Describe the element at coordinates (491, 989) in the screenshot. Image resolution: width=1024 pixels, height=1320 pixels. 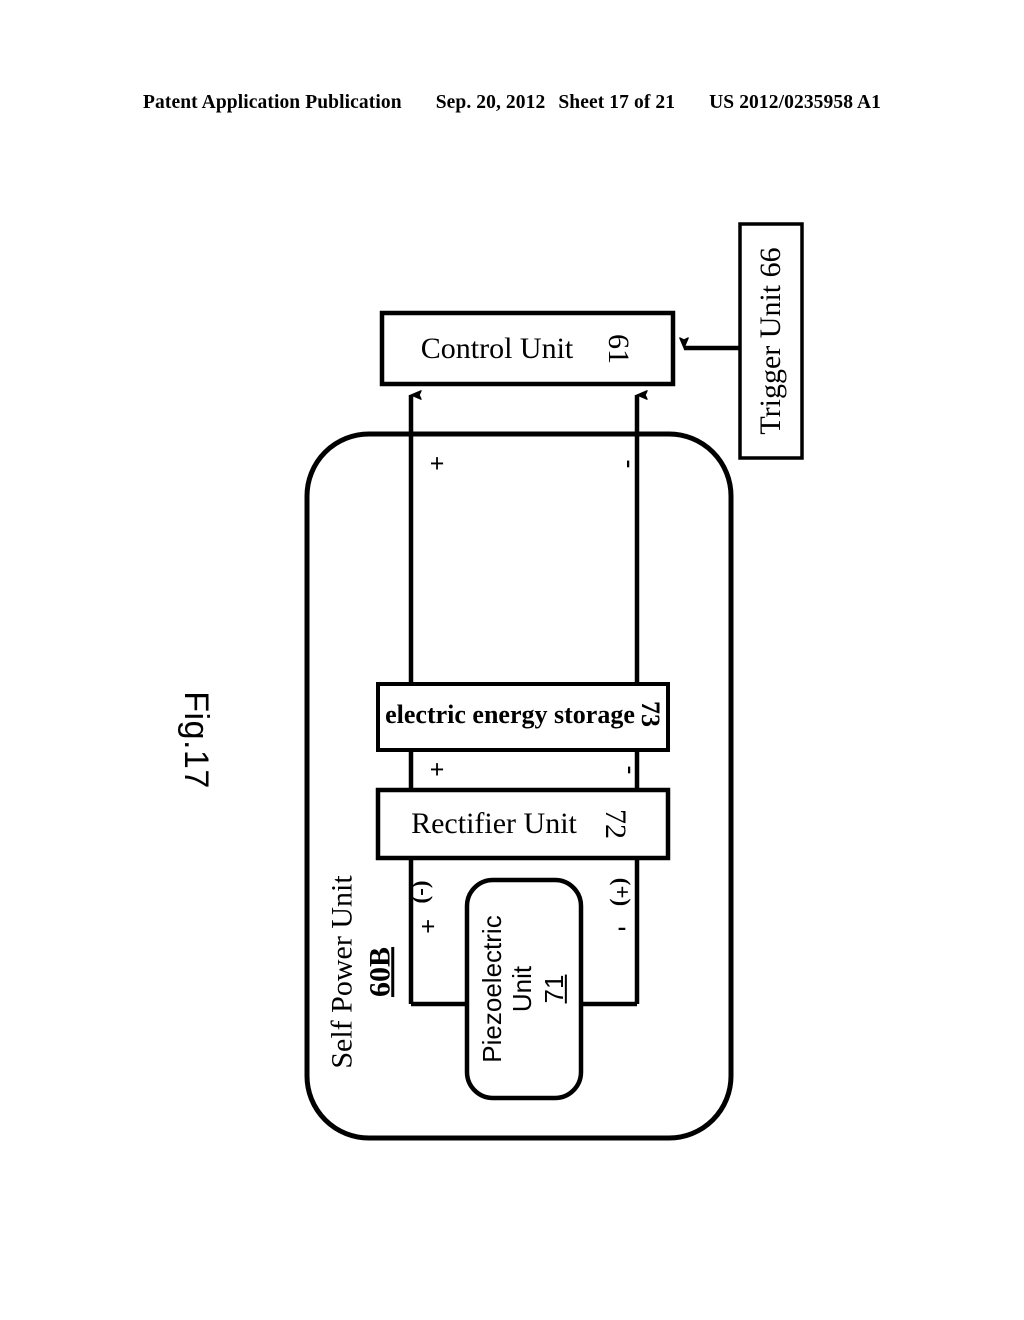
I see `piezoelectric-unit-label-line1: Piezoelectric` at that location.